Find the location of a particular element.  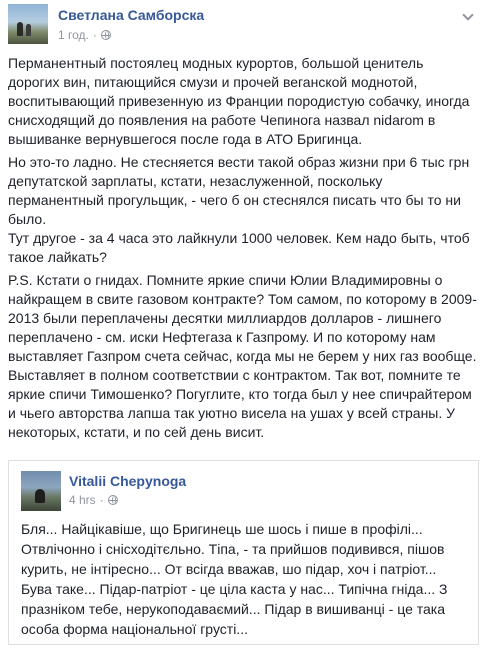

post-header: Светлана Самборска 1 год. · is located at coordinates (243, 26).